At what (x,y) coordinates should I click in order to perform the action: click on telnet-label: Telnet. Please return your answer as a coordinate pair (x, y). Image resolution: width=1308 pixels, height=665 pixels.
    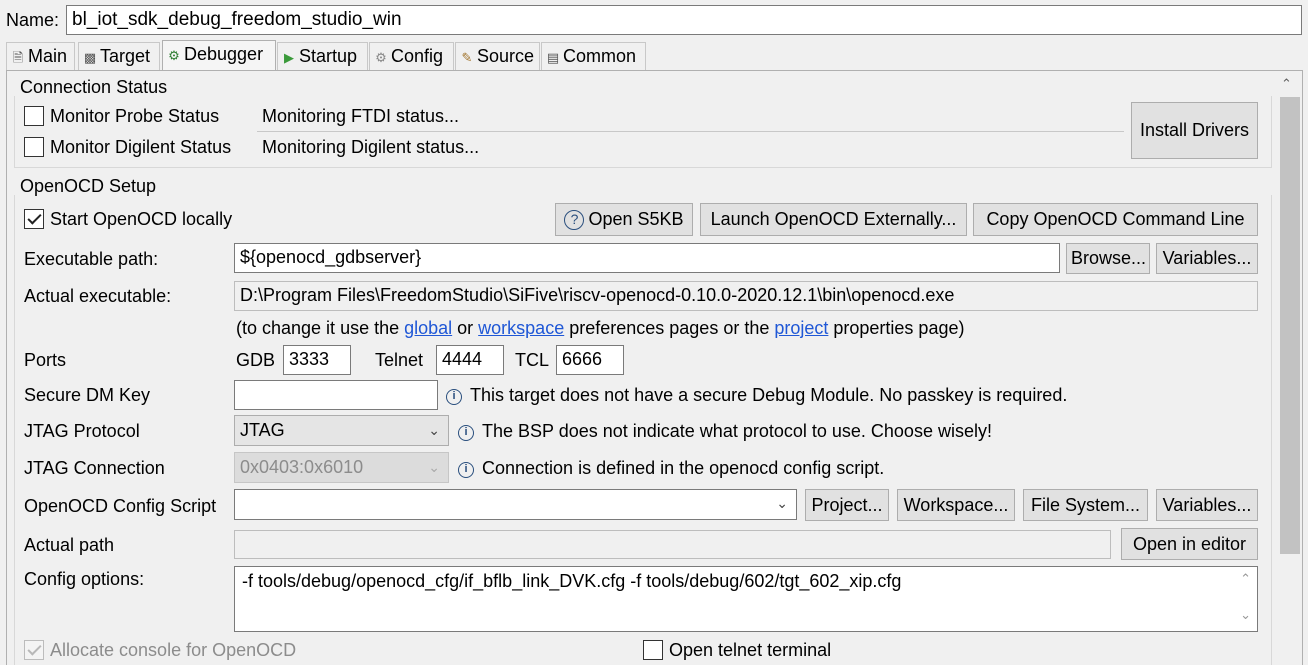
    Looking at the image, I should click on (399, 360).